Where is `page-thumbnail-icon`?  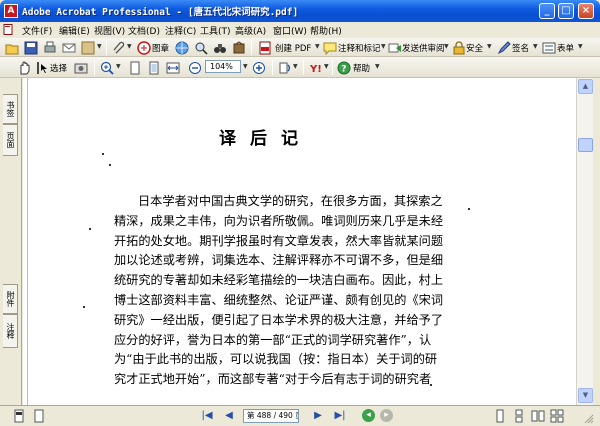 page-thumbnail-icon is located at coordinates (19, 416).